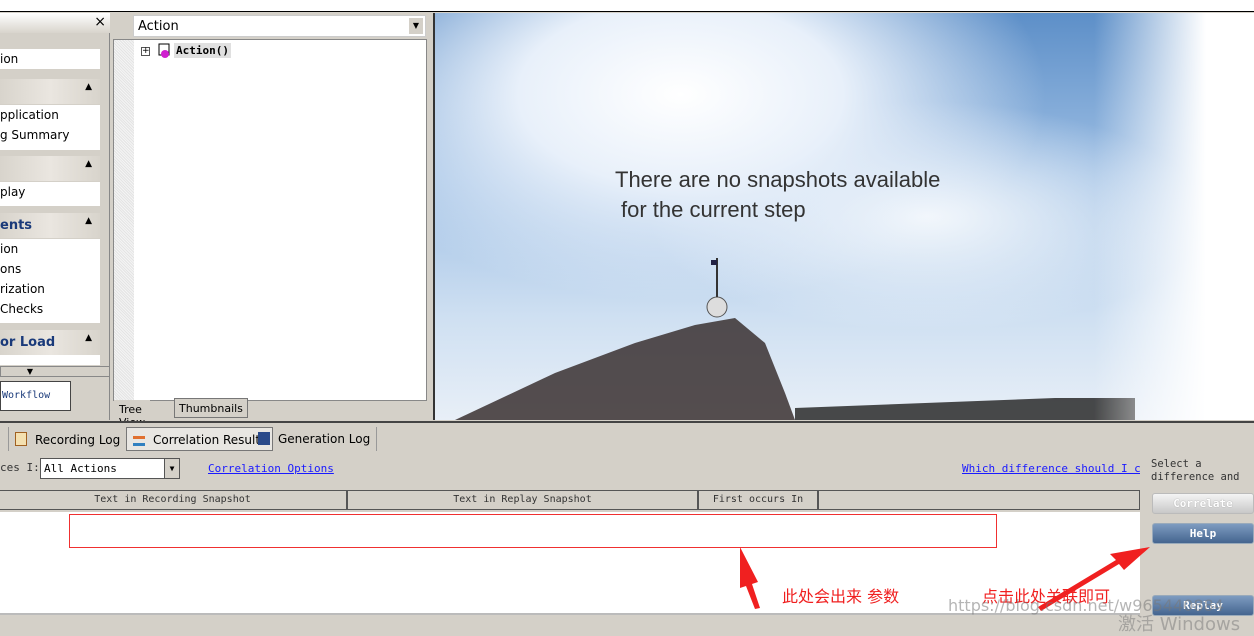 Image resolution: width=1254 pixels, height=636 pixels. What do you see at coordinates (132, 414) in the screenshot?
I see `tab-tree-view: Tree View` at bounding box center [132, 414].